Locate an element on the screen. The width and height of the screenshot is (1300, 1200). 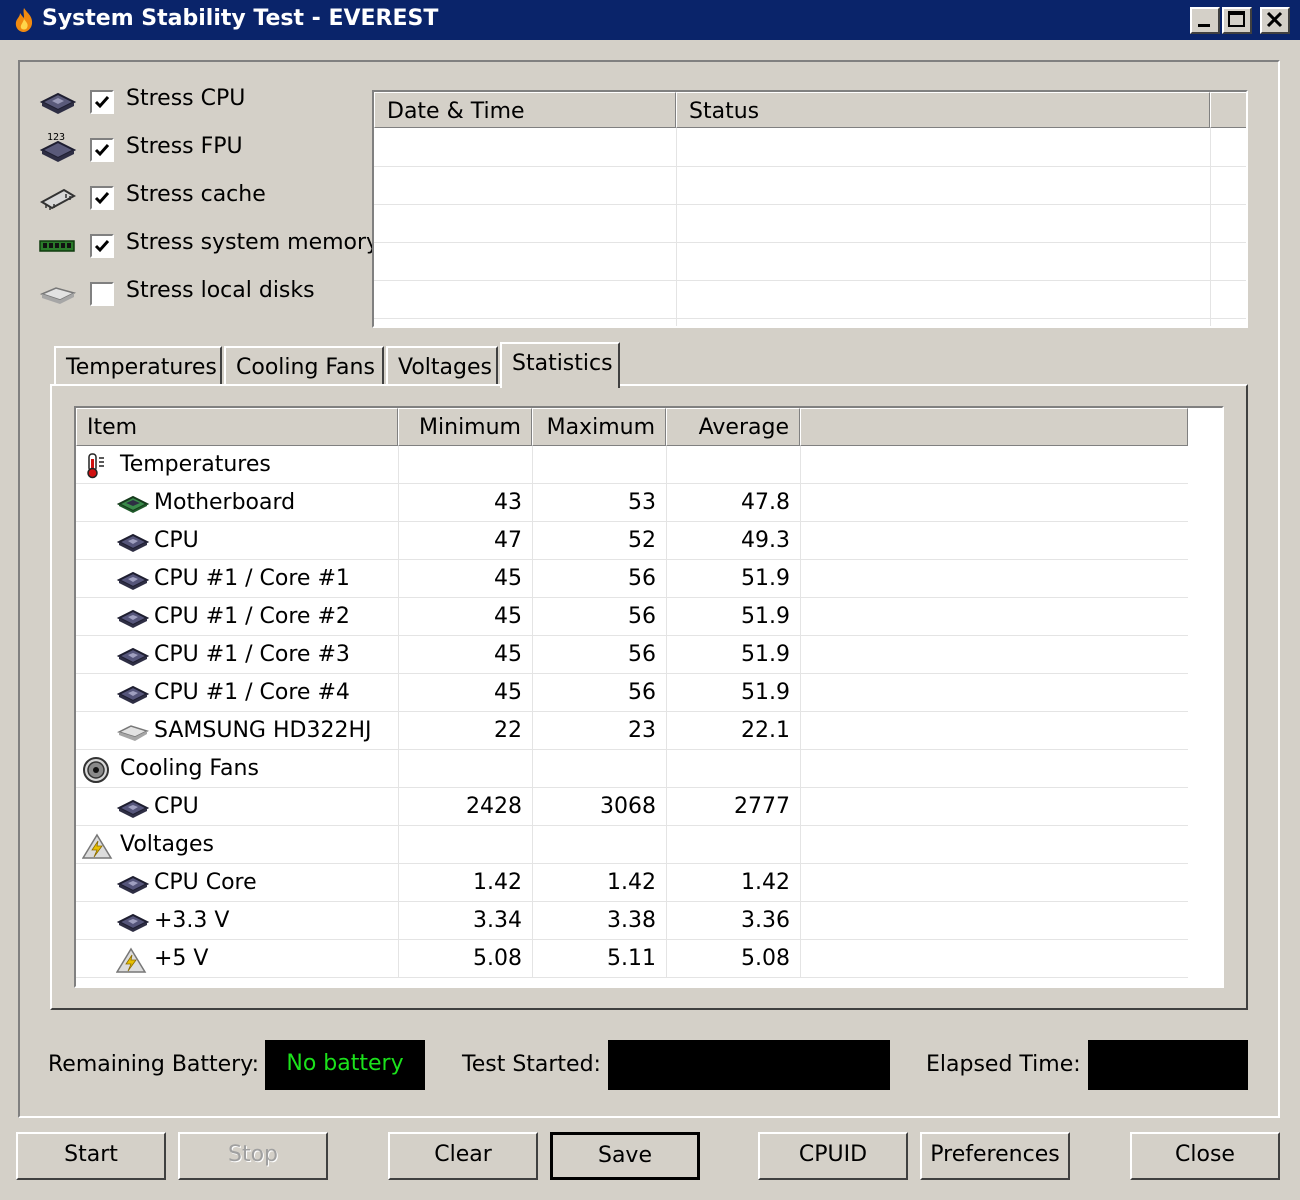
cpuid-button: CPUID is located at coordinates (833, 1156).